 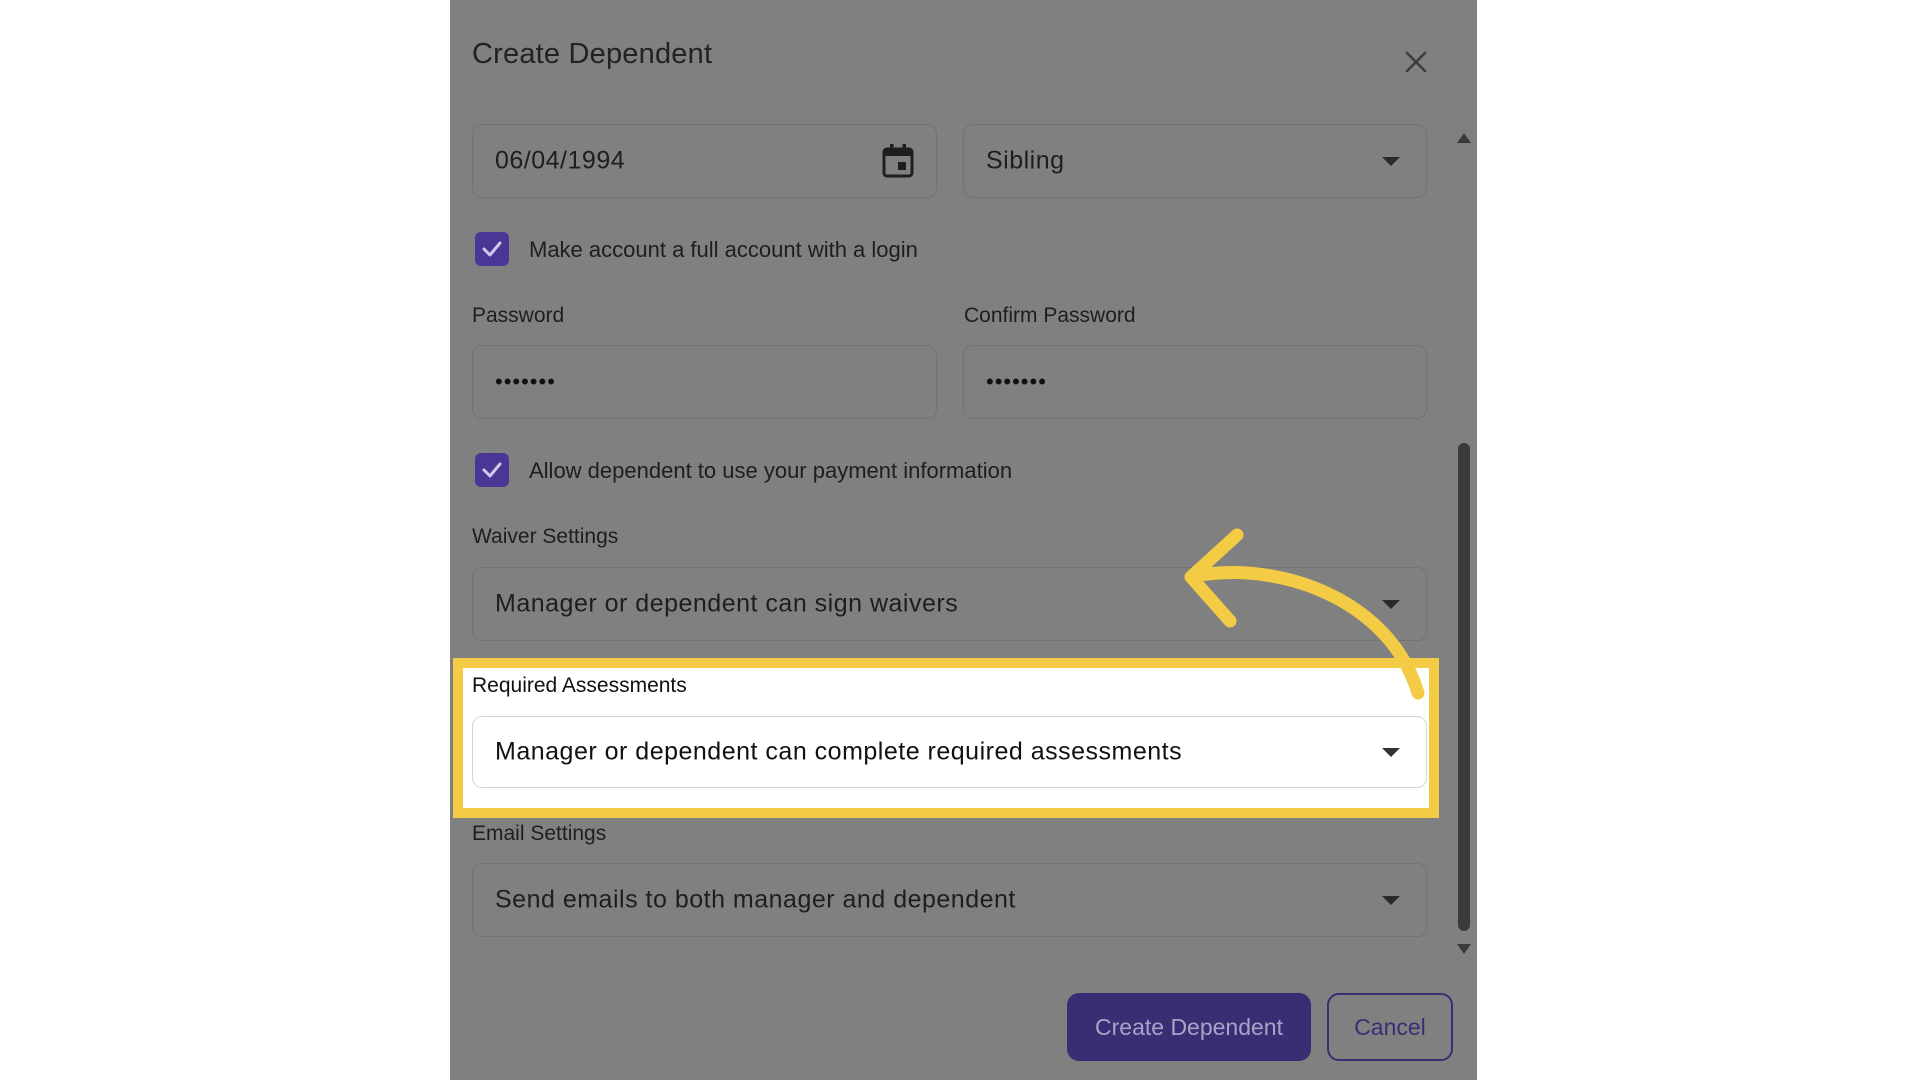 What do you see at coordinates (518, 315) in the screenshot?
I see `password-label: Password` at bounding box center [518, 315].